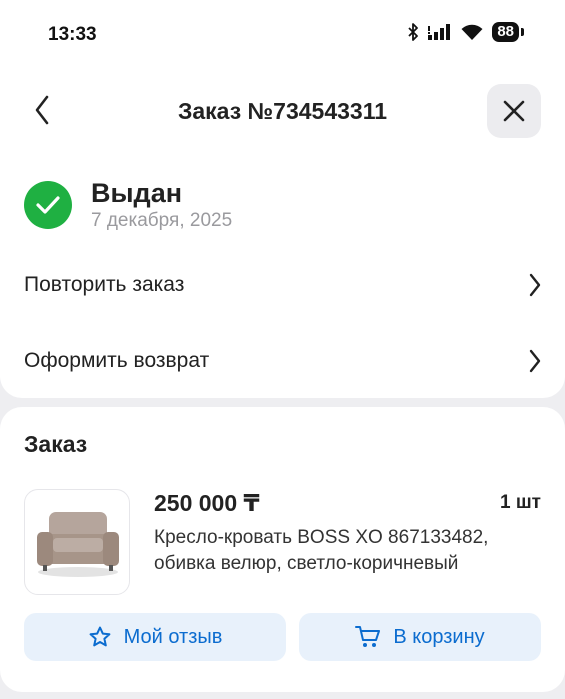 The image size is (565, 699). Describe the element at coordinates (162, 220) in the screenshot. I see `status-date: 7 декабря, 2025` at that location.